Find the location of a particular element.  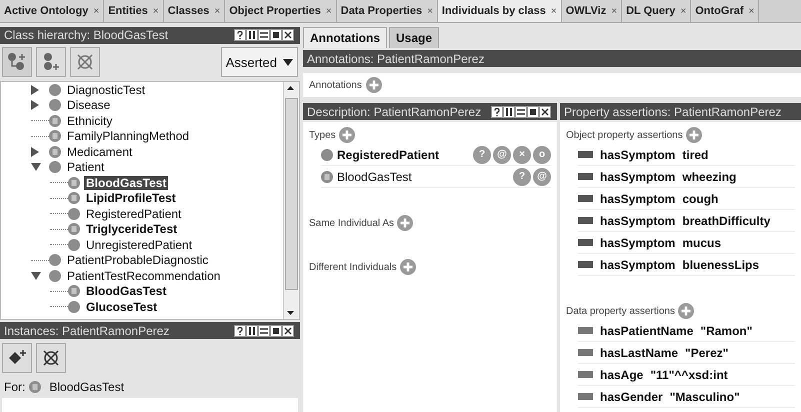

tree-item: Patient is located at coordinates (85, 167).